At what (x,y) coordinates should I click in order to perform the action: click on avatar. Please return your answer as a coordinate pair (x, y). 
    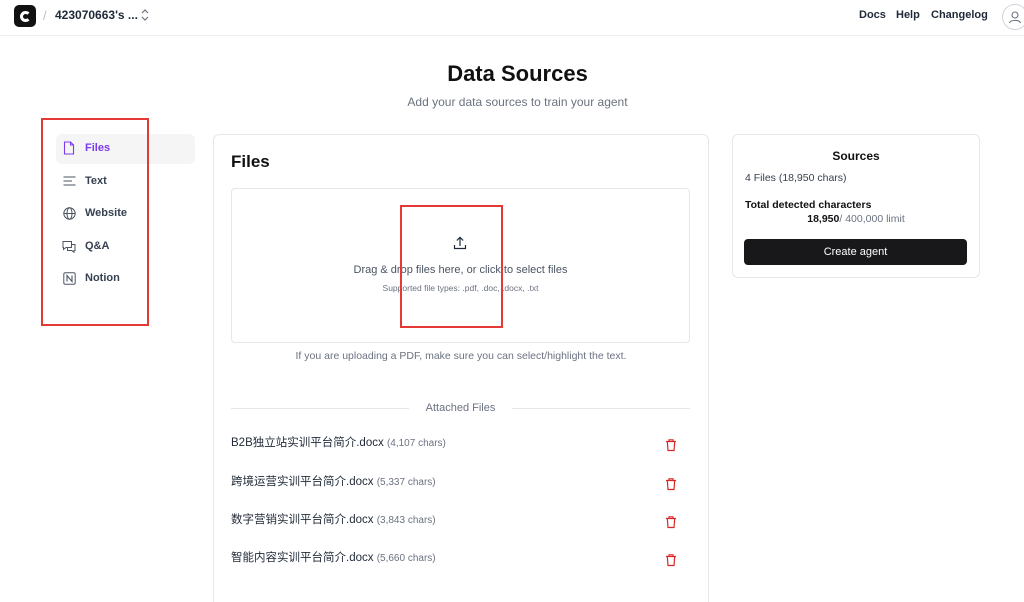
    Looking at the image, I should click on (1013, 17).